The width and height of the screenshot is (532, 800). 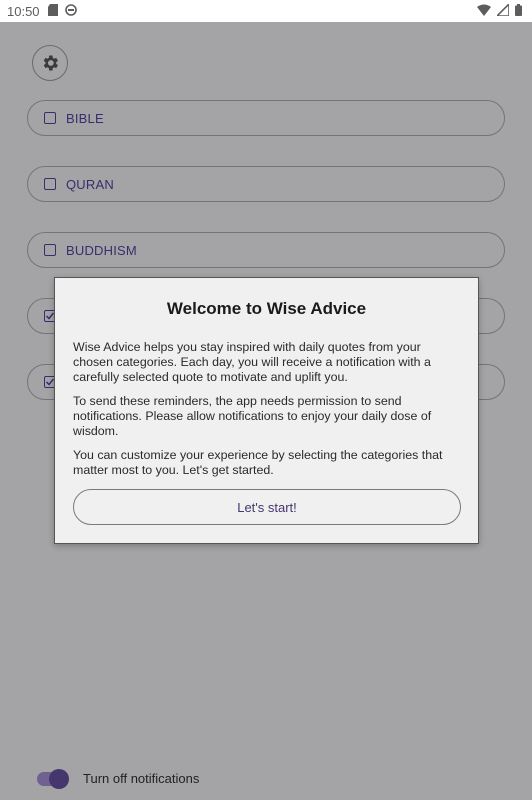 I want to click on wifi-icon, so click(x=484, y=10).